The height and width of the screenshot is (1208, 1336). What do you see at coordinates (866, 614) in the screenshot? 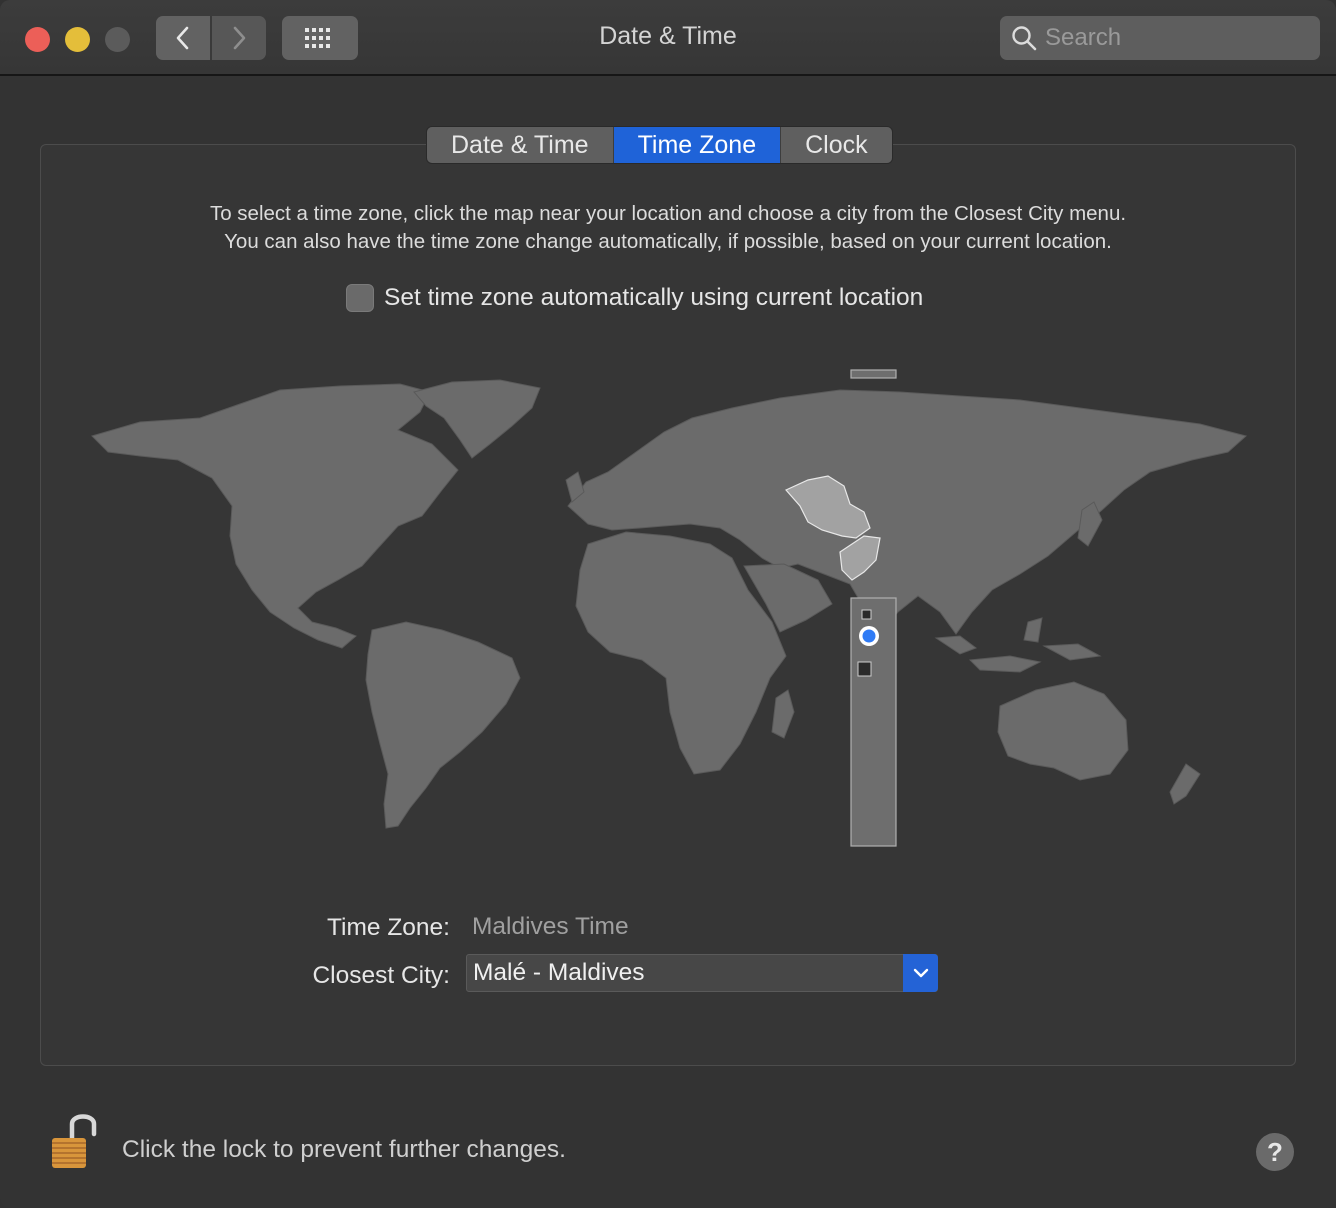
I see `island-marker-laccadives` at bounding box center [866, 614].